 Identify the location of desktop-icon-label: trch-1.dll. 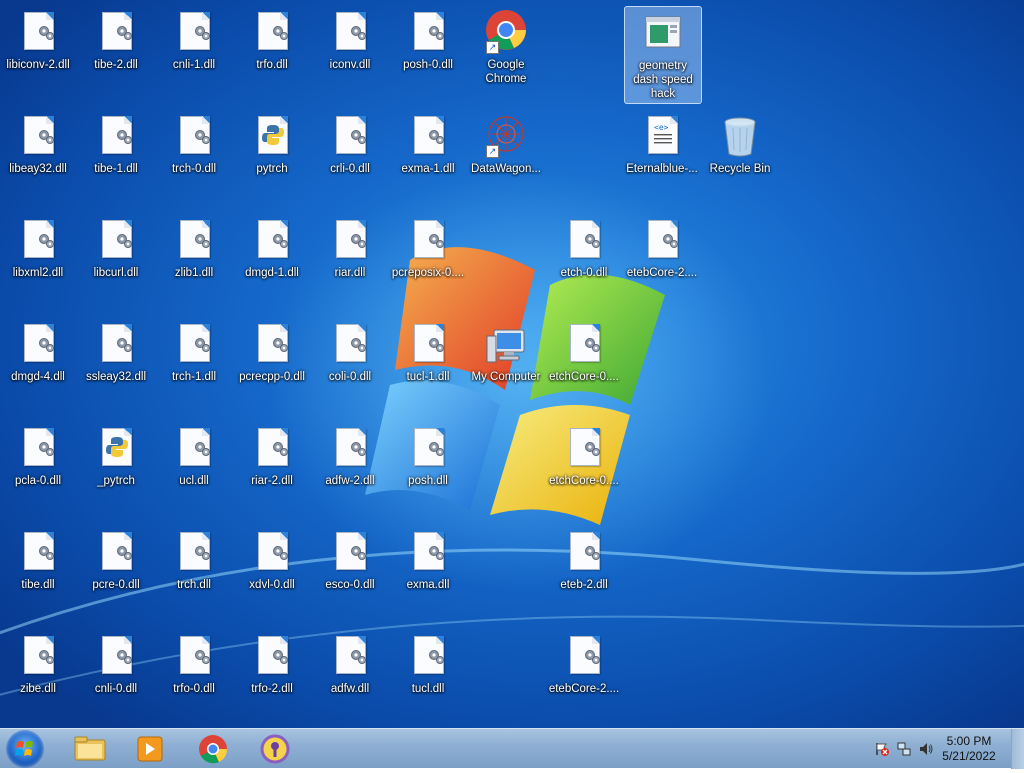
(194, 377).